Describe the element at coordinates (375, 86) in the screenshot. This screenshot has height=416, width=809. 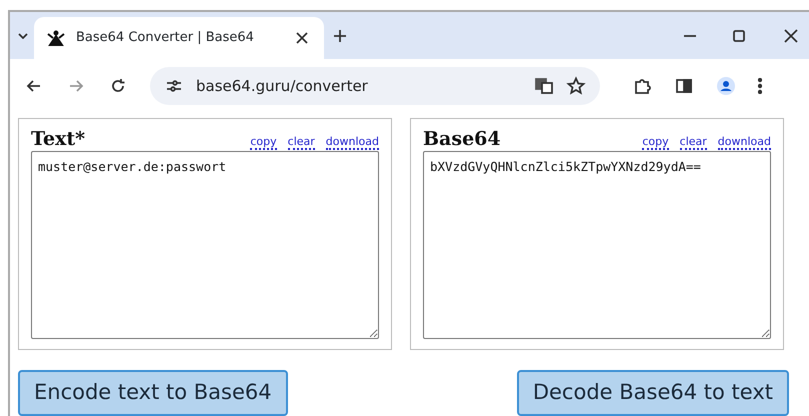
I see `address-bar: base64.guru/converter` at that location.